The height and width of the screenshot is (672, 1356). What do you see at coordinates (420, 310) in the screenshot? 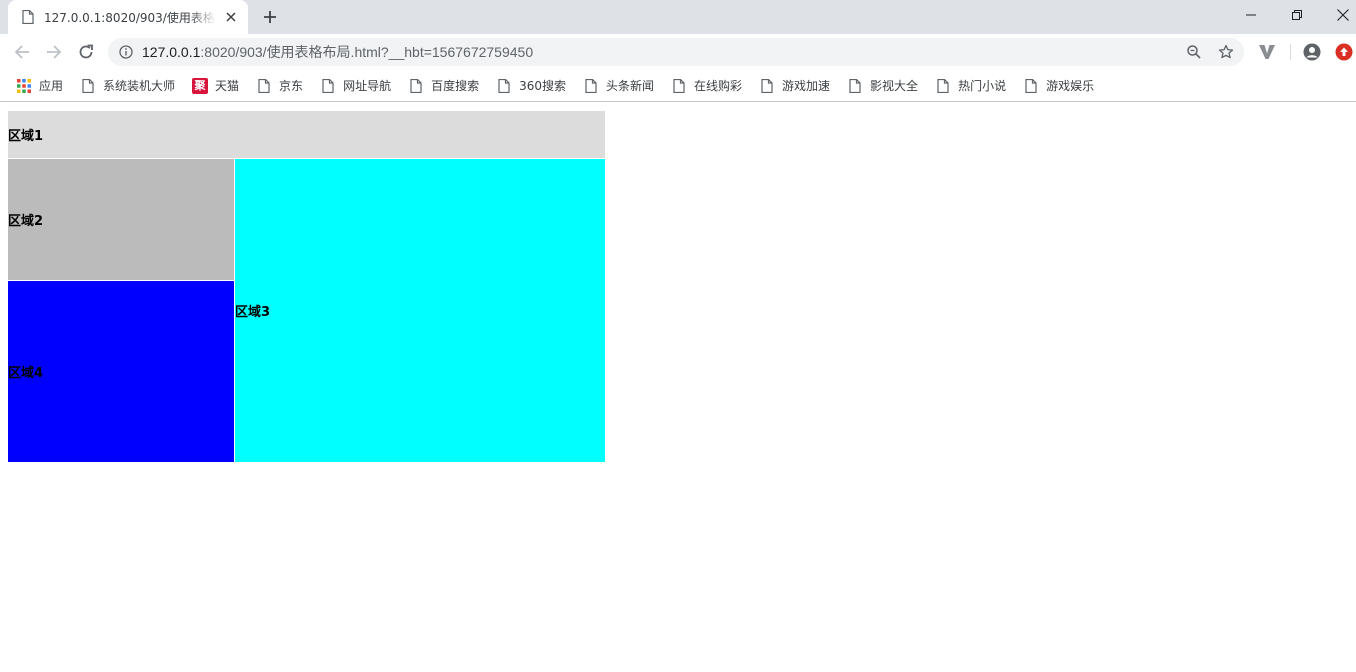
I see `area-3-cell: 区域3` at bounding box center [420, 310].